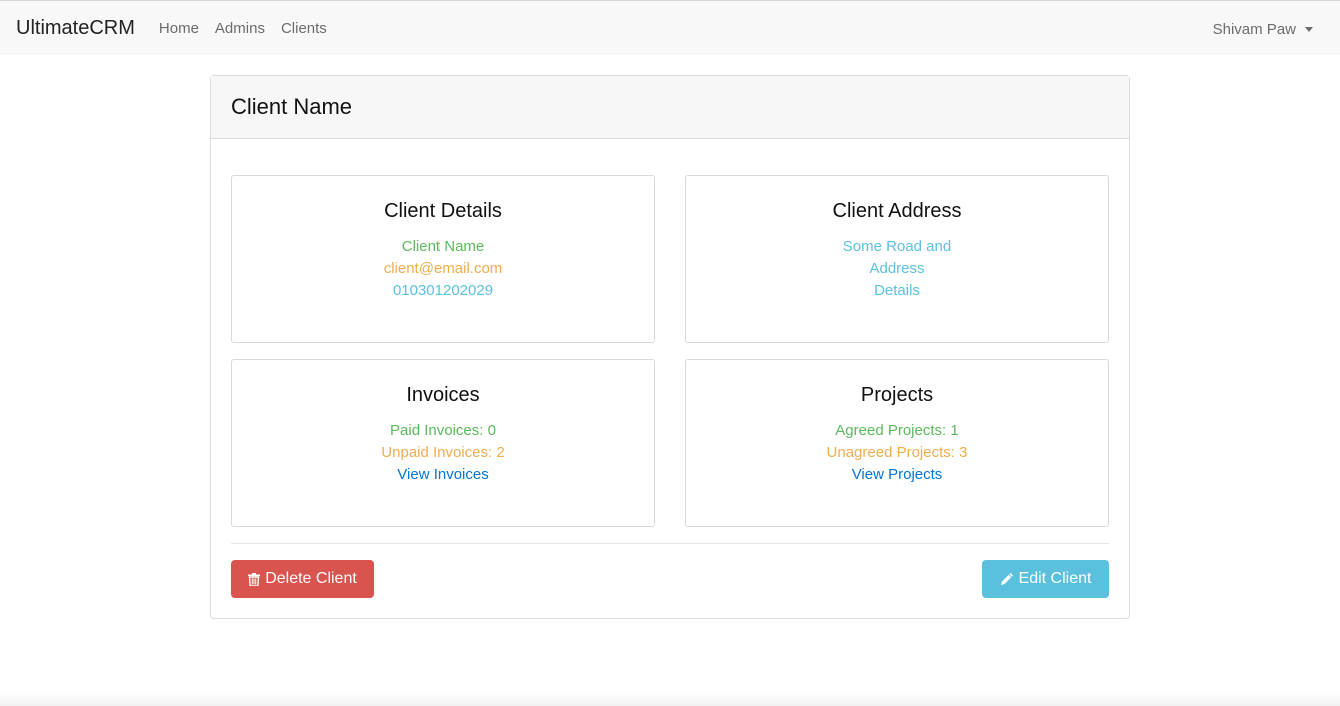  Describe the element at coordinates (897, 475) in the screenshot. I see `view-projects-link: View Projects` at that location.